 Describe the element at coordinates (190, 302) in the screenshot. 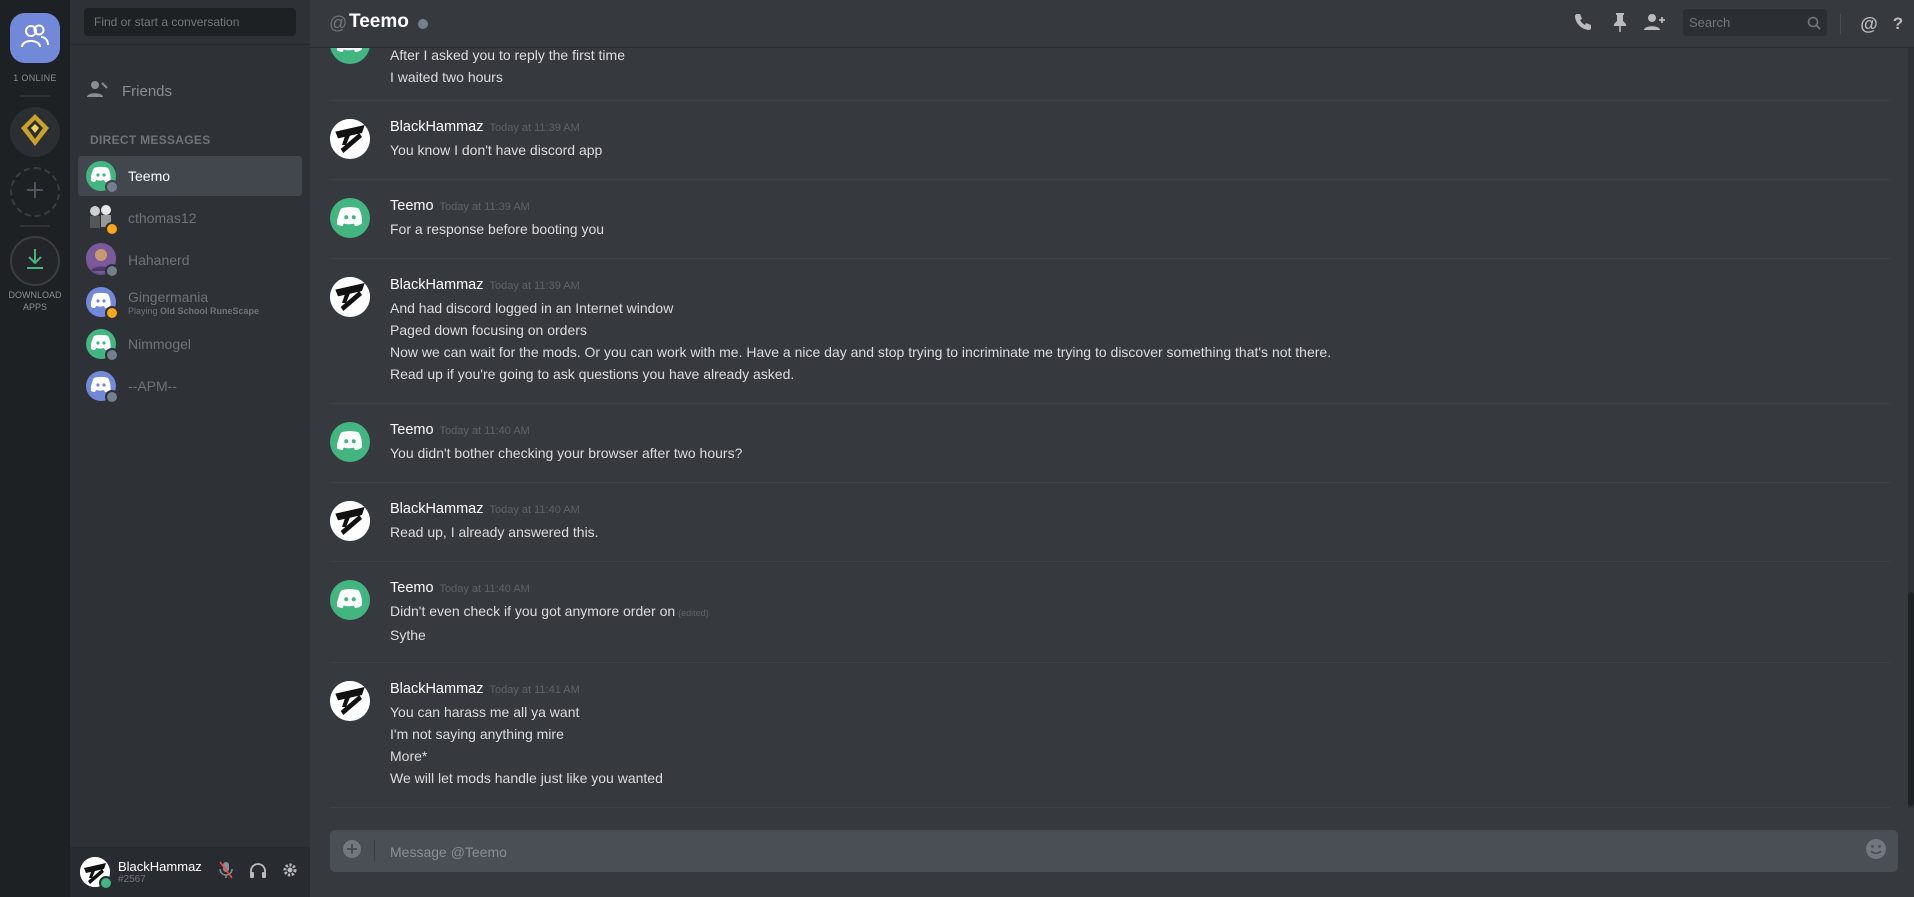

I see `dm-item-gingermania: Gingermania Playing Old School RuneScape` at that location.